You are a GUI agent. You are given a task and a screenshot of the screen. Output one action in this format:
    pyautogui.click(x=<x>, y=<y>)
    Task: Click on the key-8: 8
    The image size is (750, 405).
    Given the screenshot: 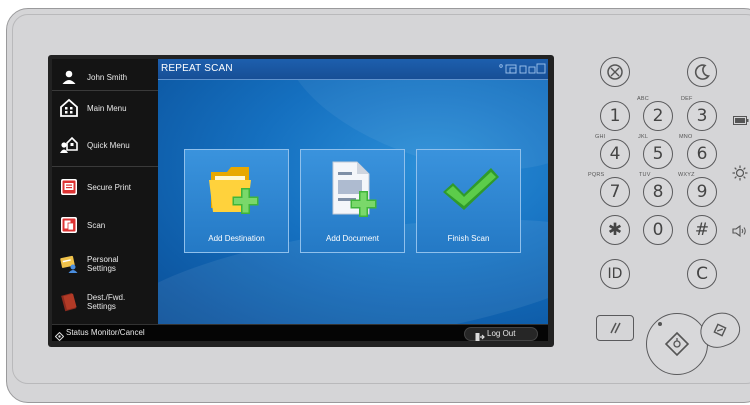 What is the action you would take?
    pyautogui.click(x=658, y=192)
    